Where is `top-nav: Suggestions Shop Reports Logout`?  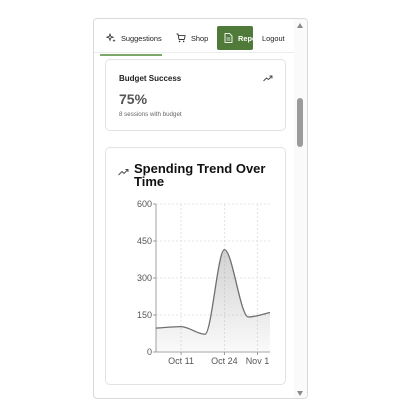
top-nav: Suggestions Shop Reports Logout is located at coordinates (194, 41).